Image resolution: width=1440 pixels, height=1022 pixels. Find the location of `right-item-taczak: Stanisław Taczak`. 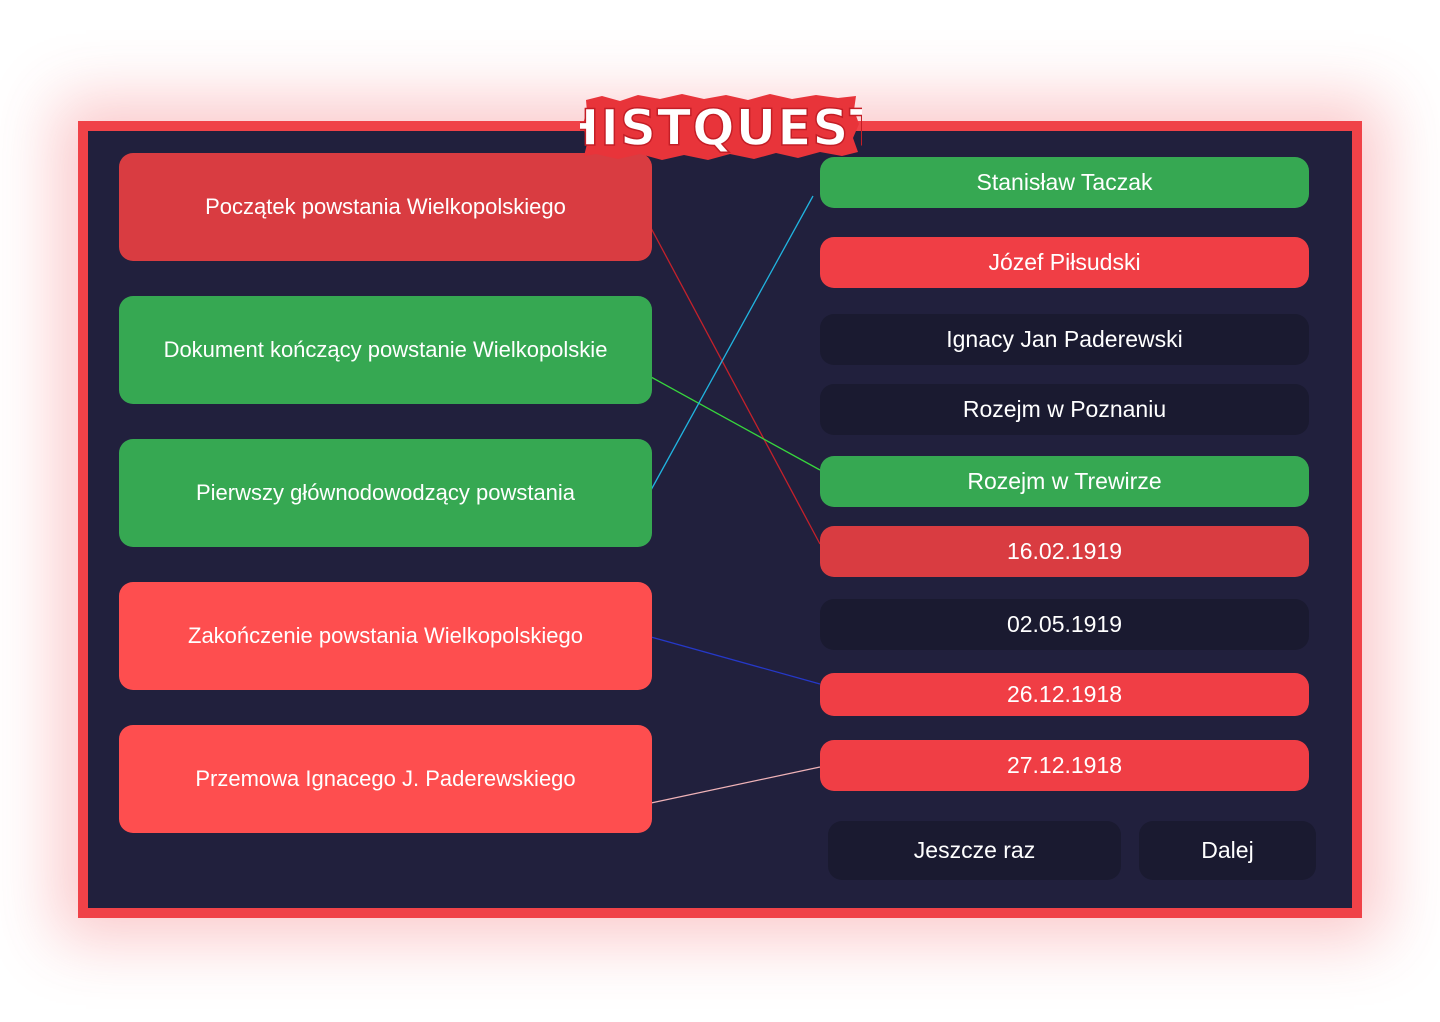

right-item-taczak: Stanisław Taczak is located at coordinates (1064, 182).